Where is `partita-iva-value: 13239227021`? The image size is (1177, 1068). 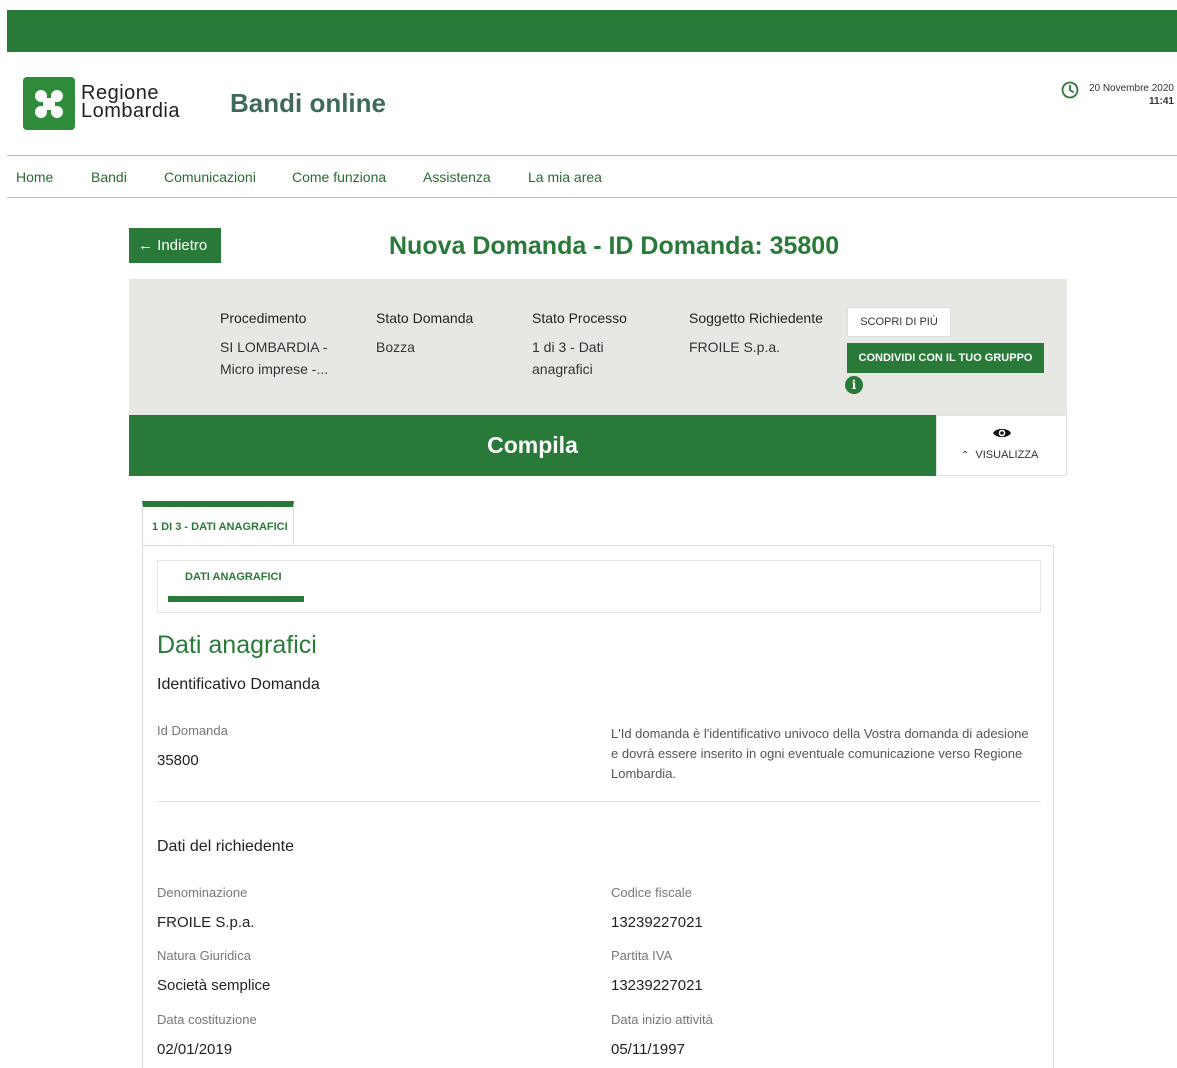
partita-iva-value: 13239227021 is located at coordinates (657, 985).